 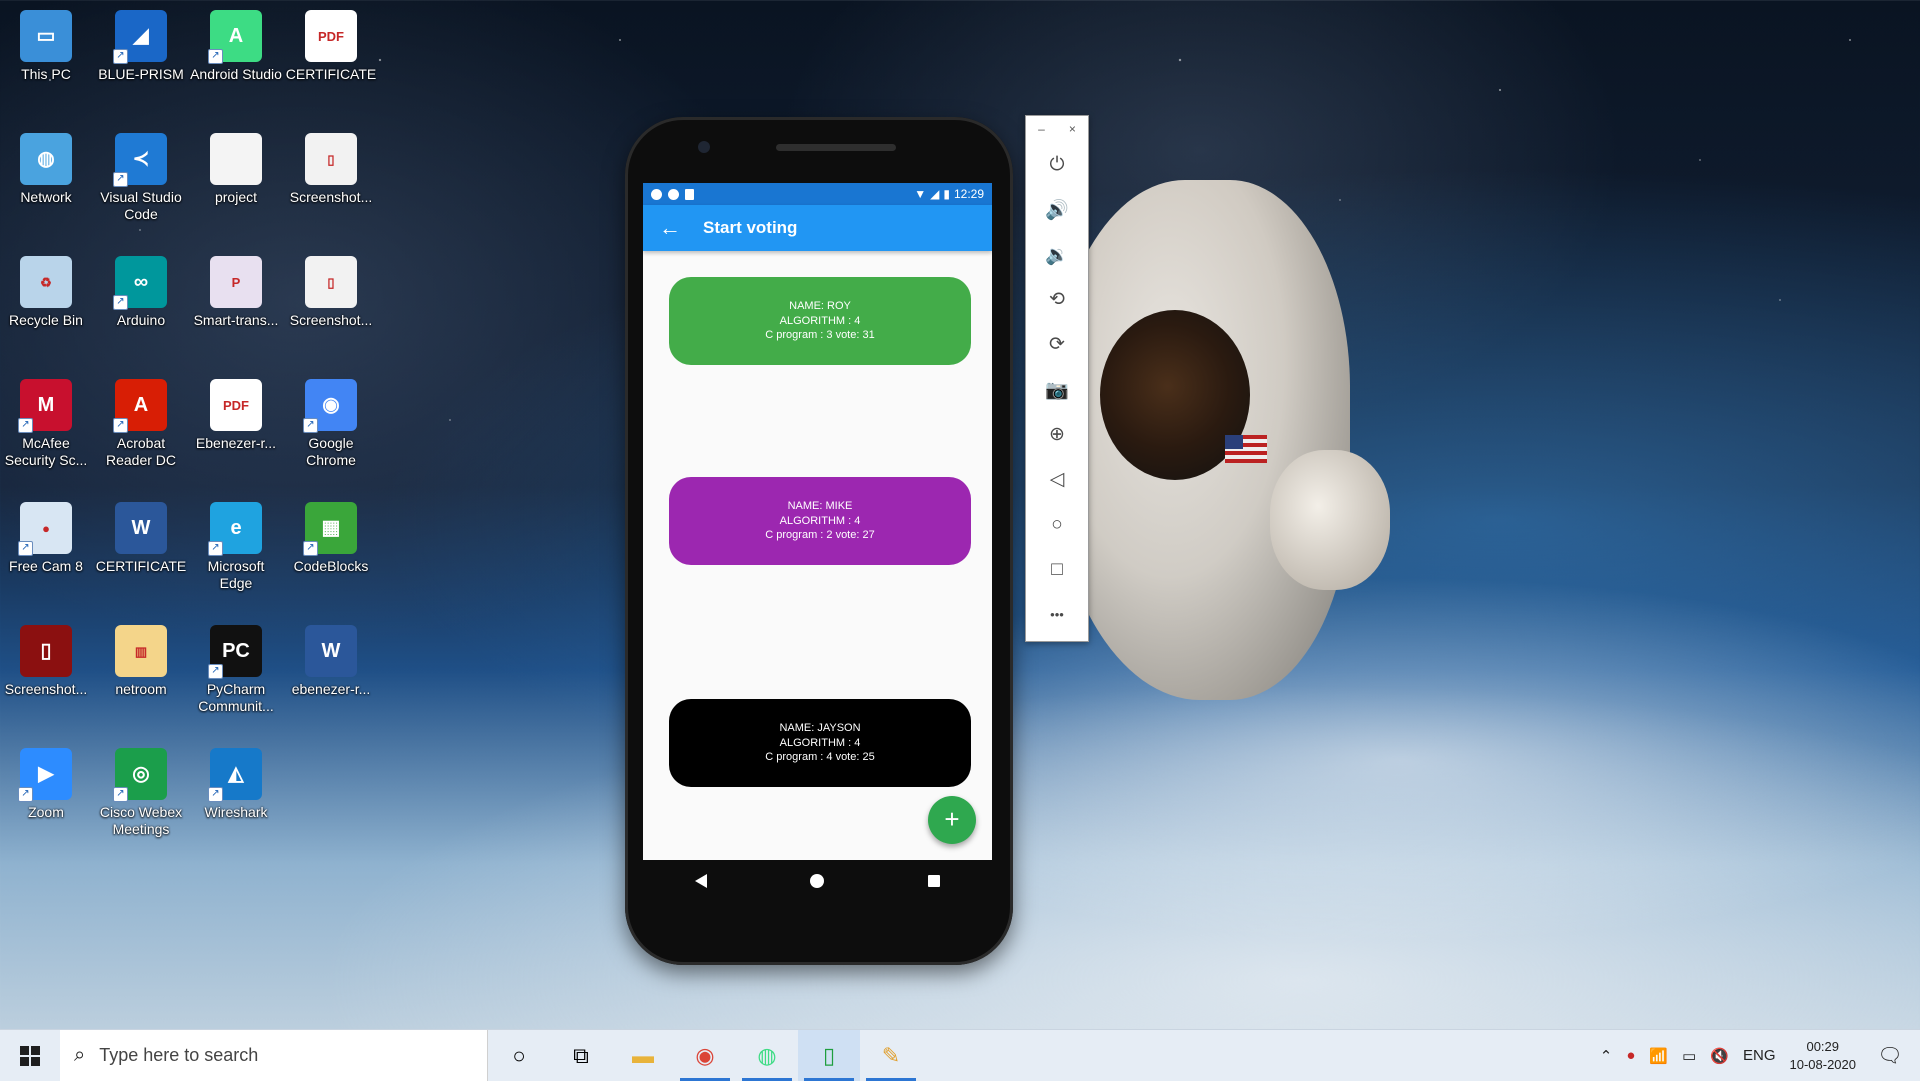 What do you see at coordinates (236, 405) in the screenshot?
I see `icon-glyph: PDF` at bounding box center [236, 405].